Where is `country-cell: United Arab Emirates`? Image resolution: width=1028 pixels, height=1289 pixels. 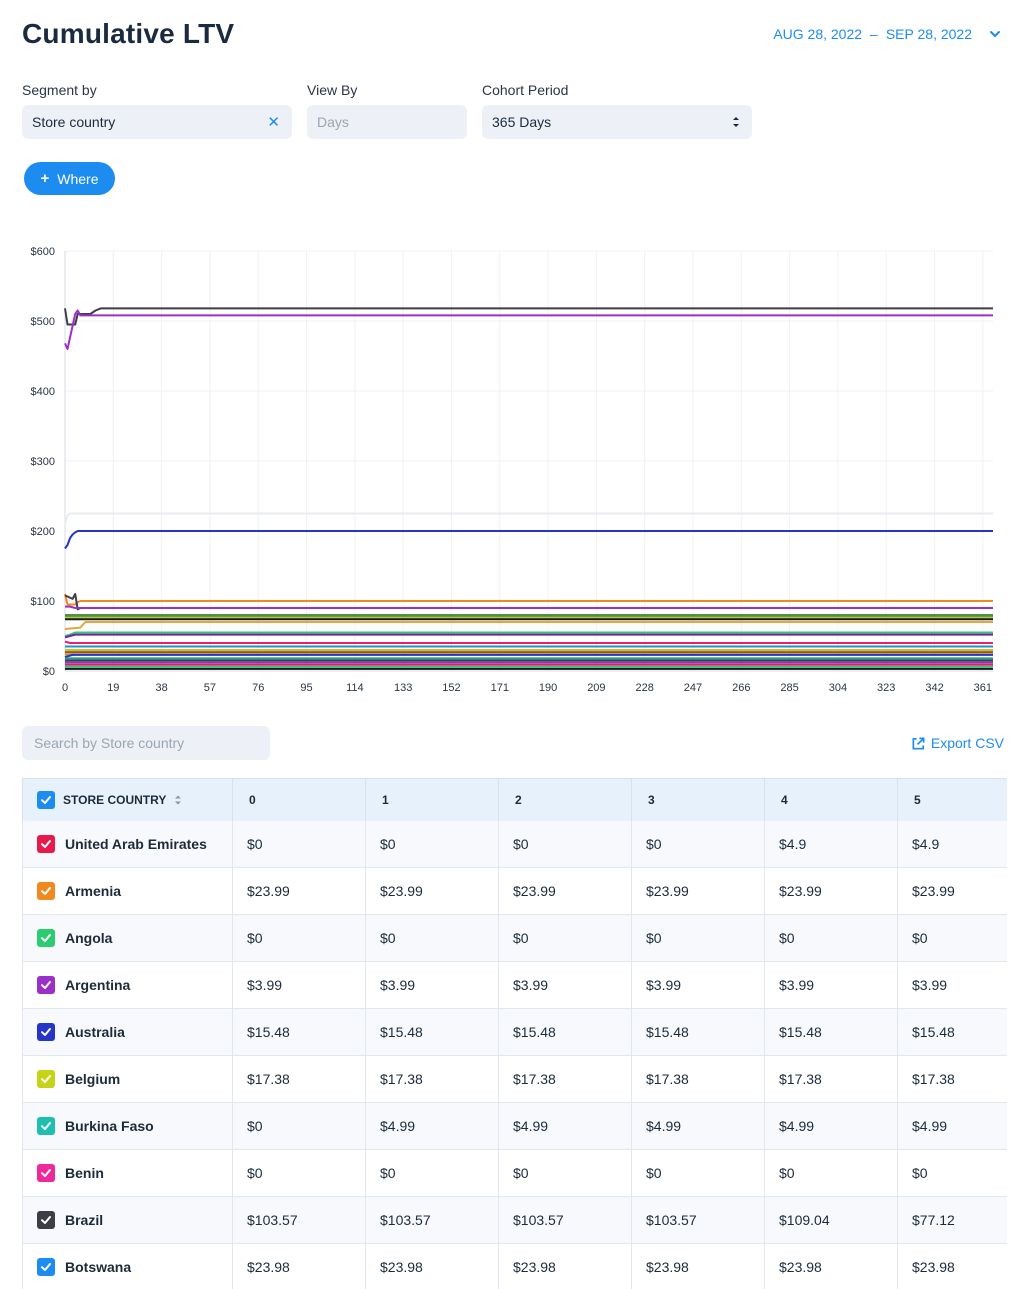 country-cell: United Arab Emirates is located at coordinates (127, 844).